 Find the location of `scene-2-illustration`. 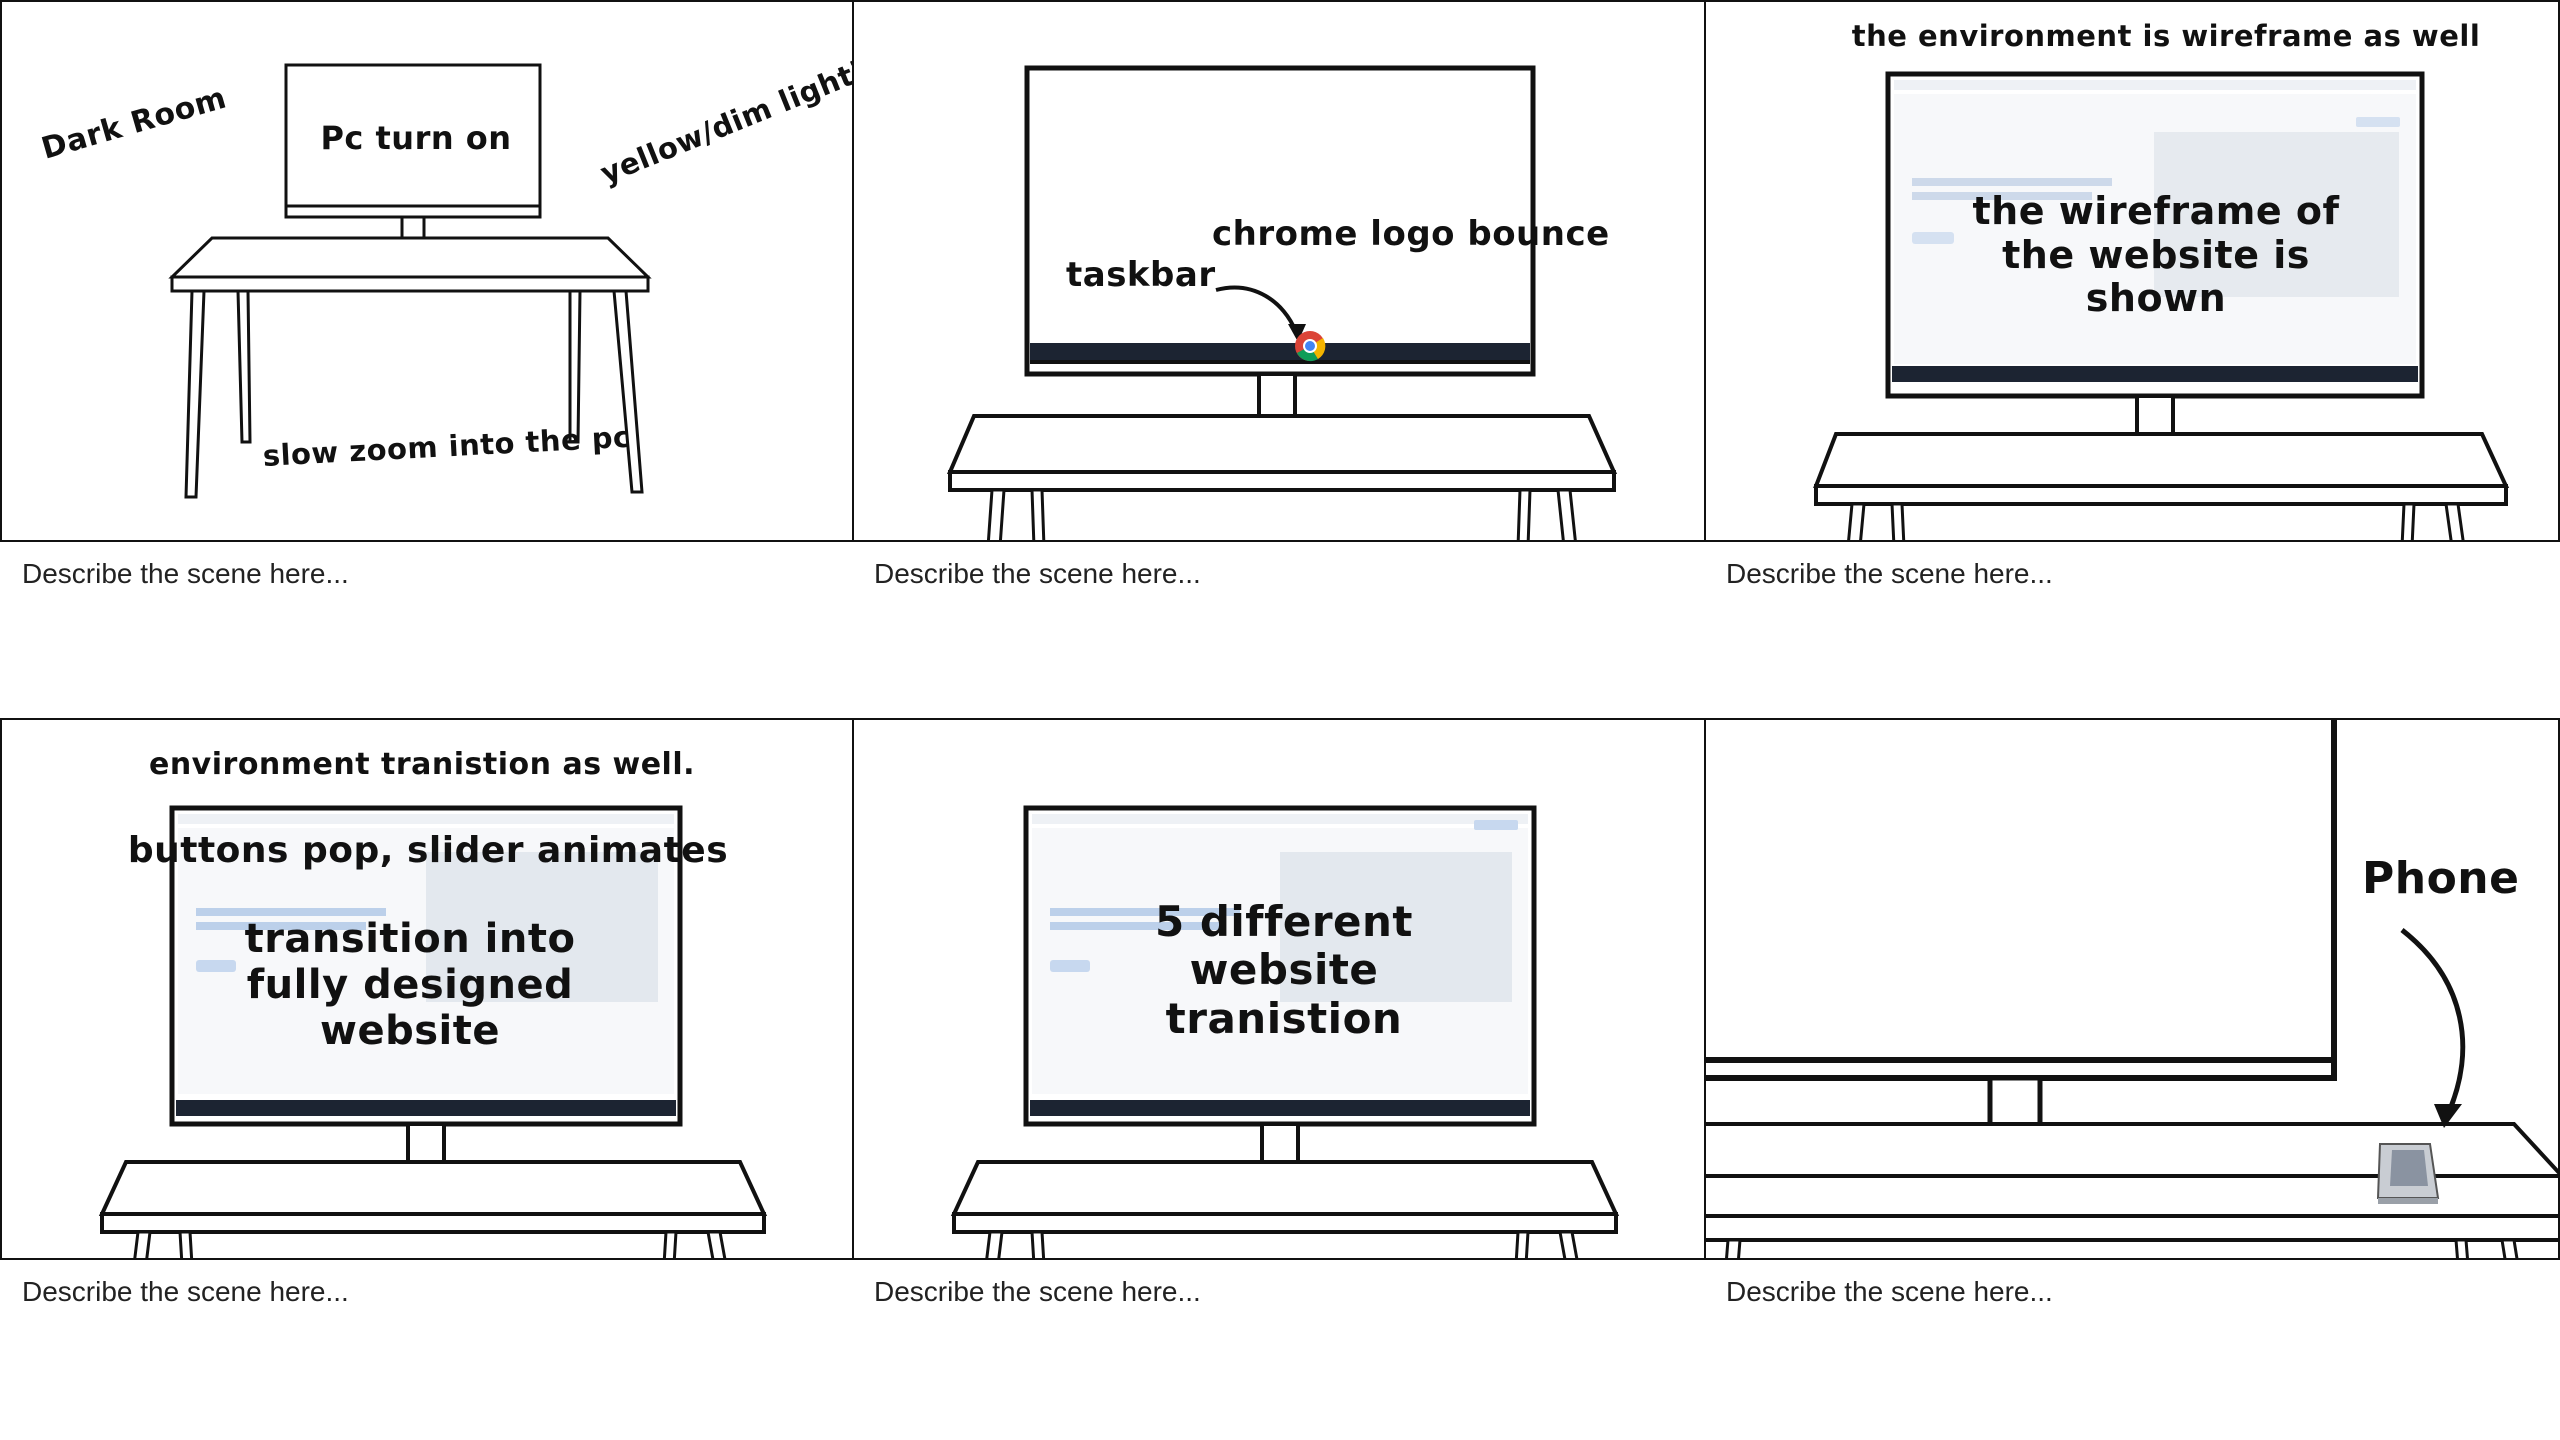

scene-2-illustration is located at coordinates (1282, 302).